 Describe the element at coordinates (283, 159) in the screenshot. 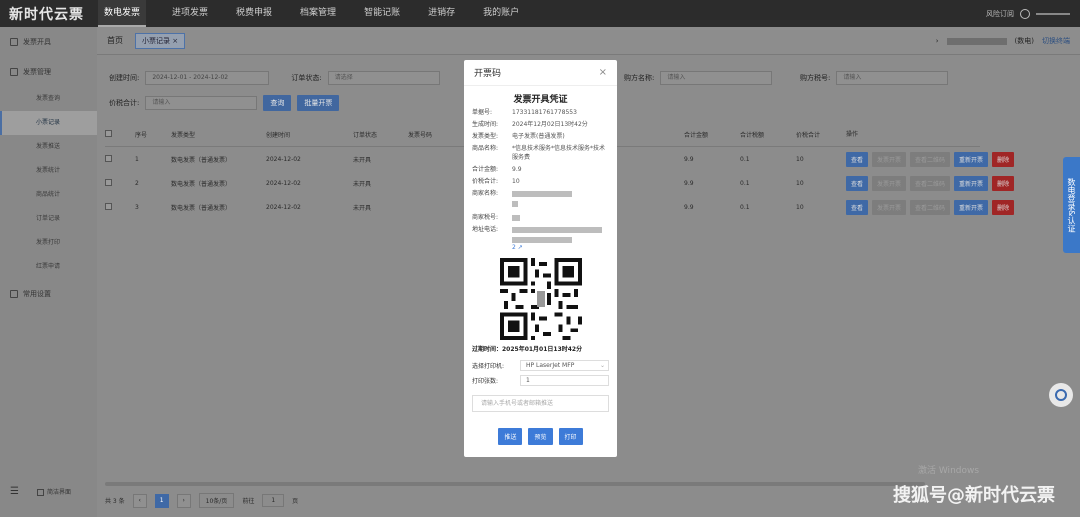

I see `row-time: 2024-12-02` at that location.